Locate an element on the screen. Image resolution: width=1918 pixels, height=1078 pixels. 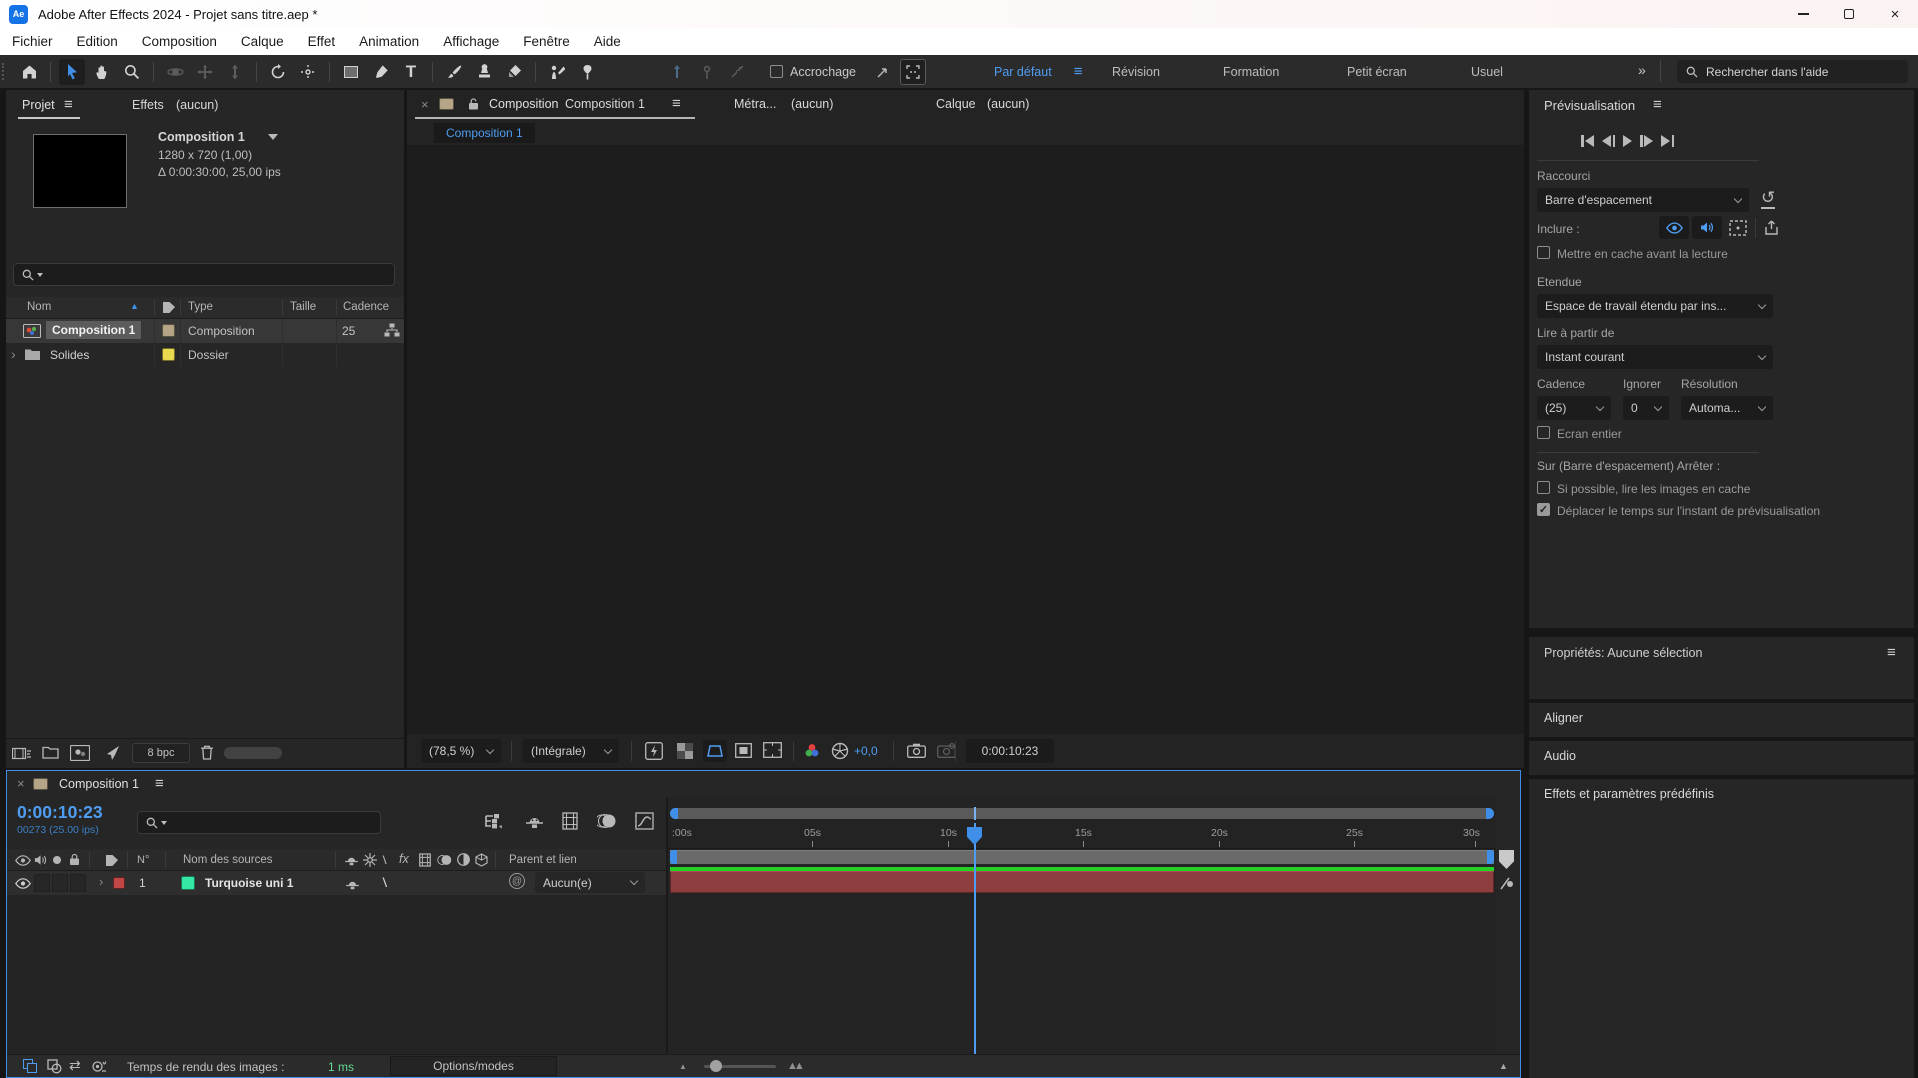
new-folder-icon is located at coordinates (50, 752).